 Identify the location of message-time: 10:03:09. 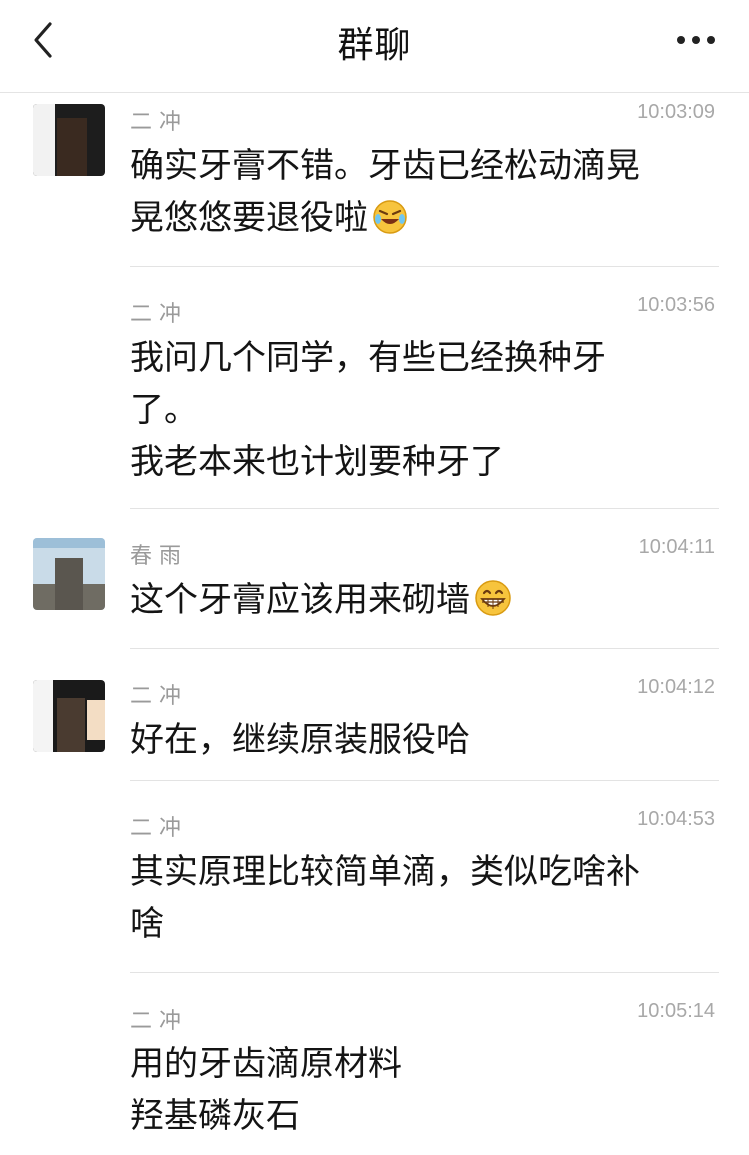
(676, 112).